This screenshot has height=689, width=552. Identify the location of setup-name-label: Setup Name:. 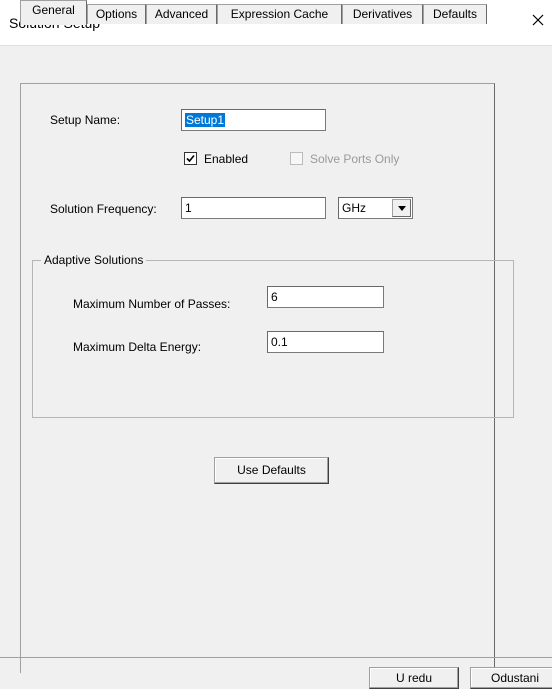
(85, 120).